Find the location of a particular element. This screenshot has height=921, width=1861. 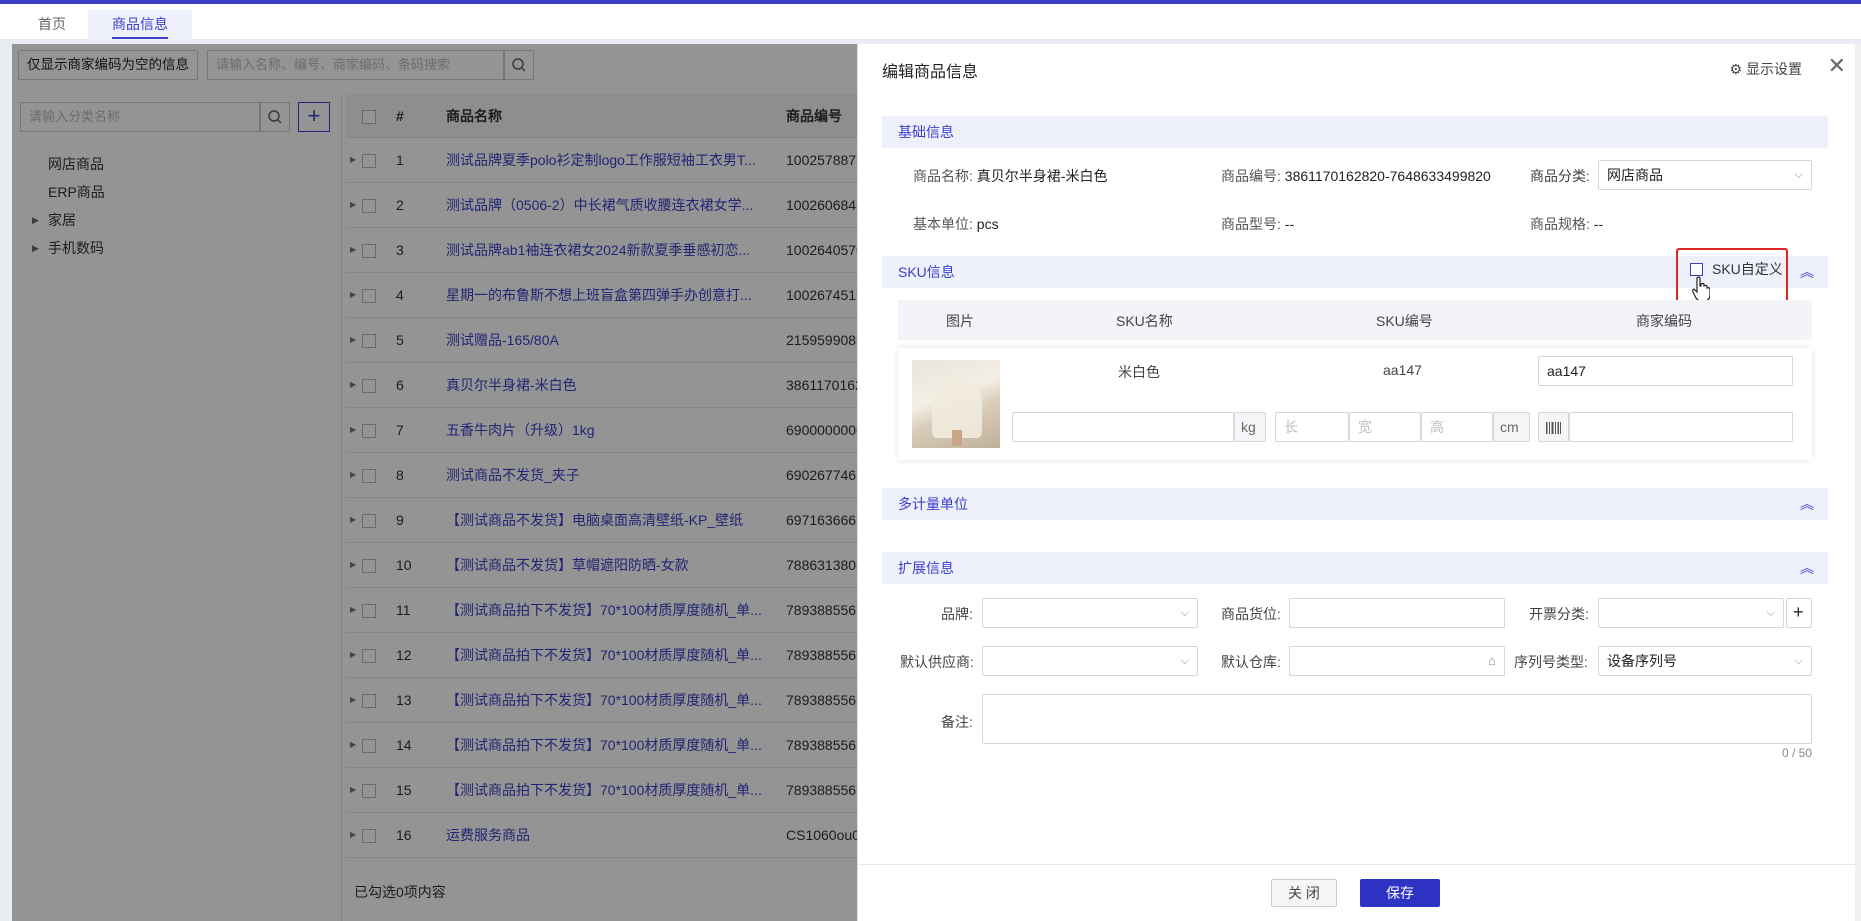

tab-product-info: 商品信息 is located at coordinates (140, 25).